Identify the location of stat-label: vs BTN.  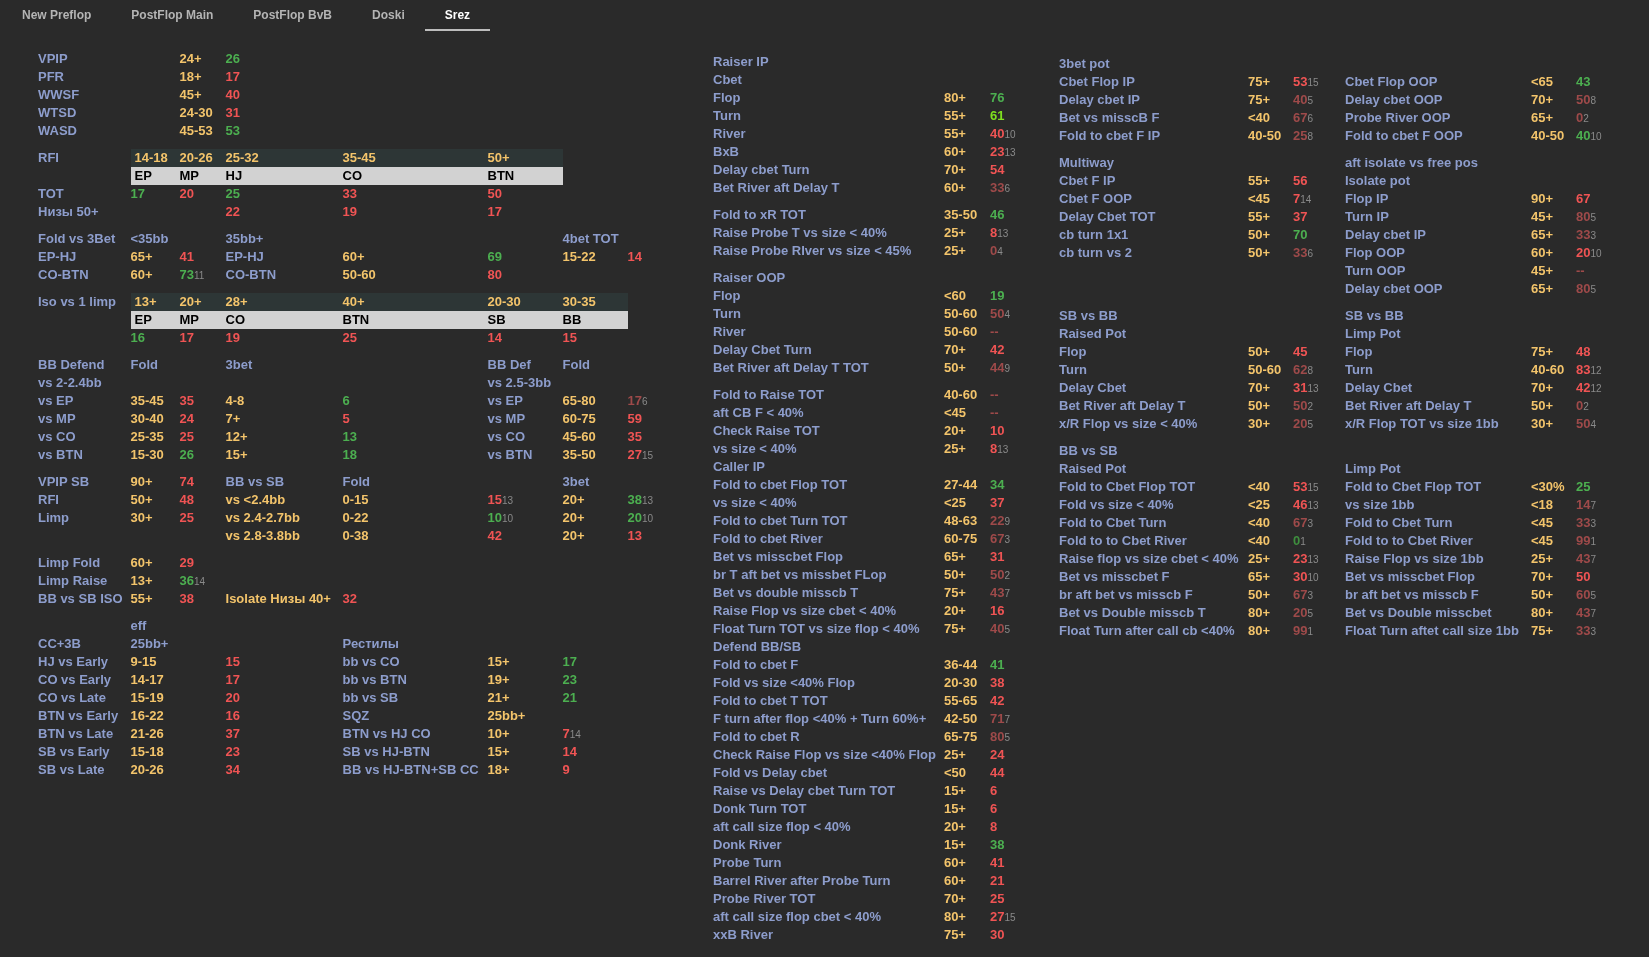
(510, 455).